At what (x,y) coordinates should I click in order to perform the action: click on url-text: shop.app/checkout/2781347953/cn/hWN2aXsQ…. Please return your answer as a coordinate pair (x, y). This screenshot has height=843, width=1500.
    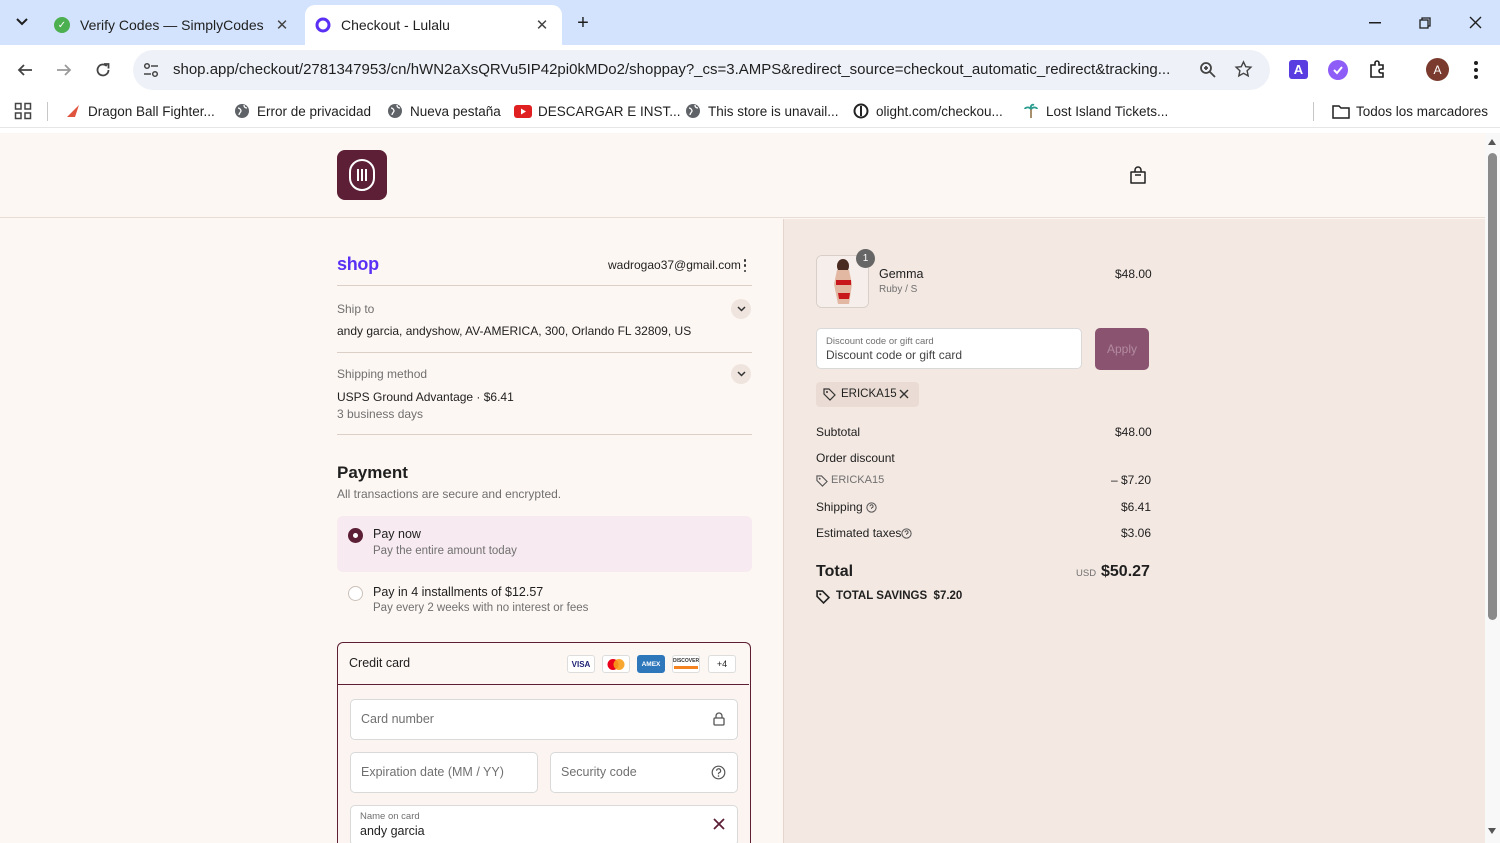
    Looking at the image, I should click on (672, 69).